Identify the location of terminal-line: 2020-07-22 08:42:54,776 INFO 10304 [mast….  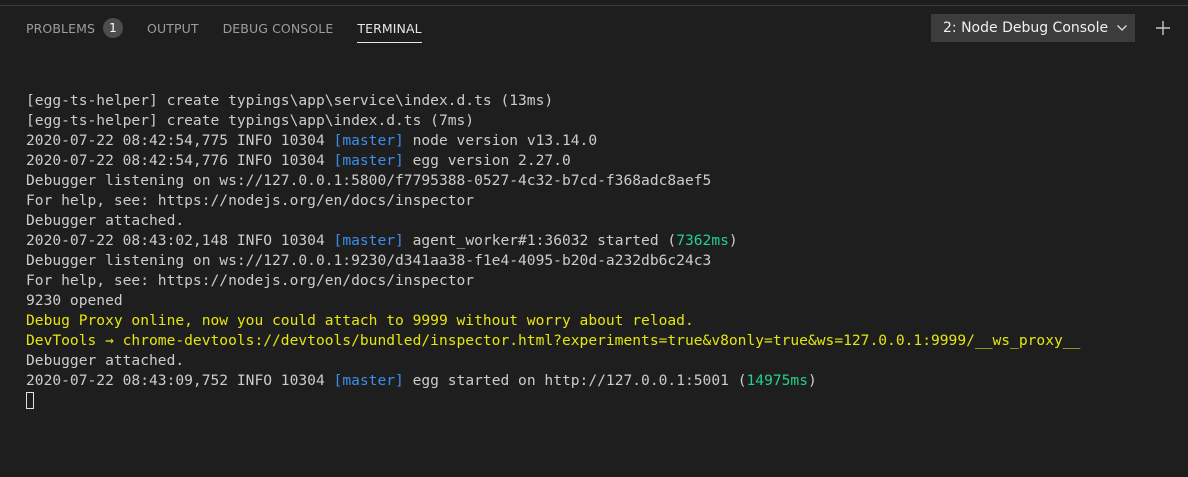
(607, 161).